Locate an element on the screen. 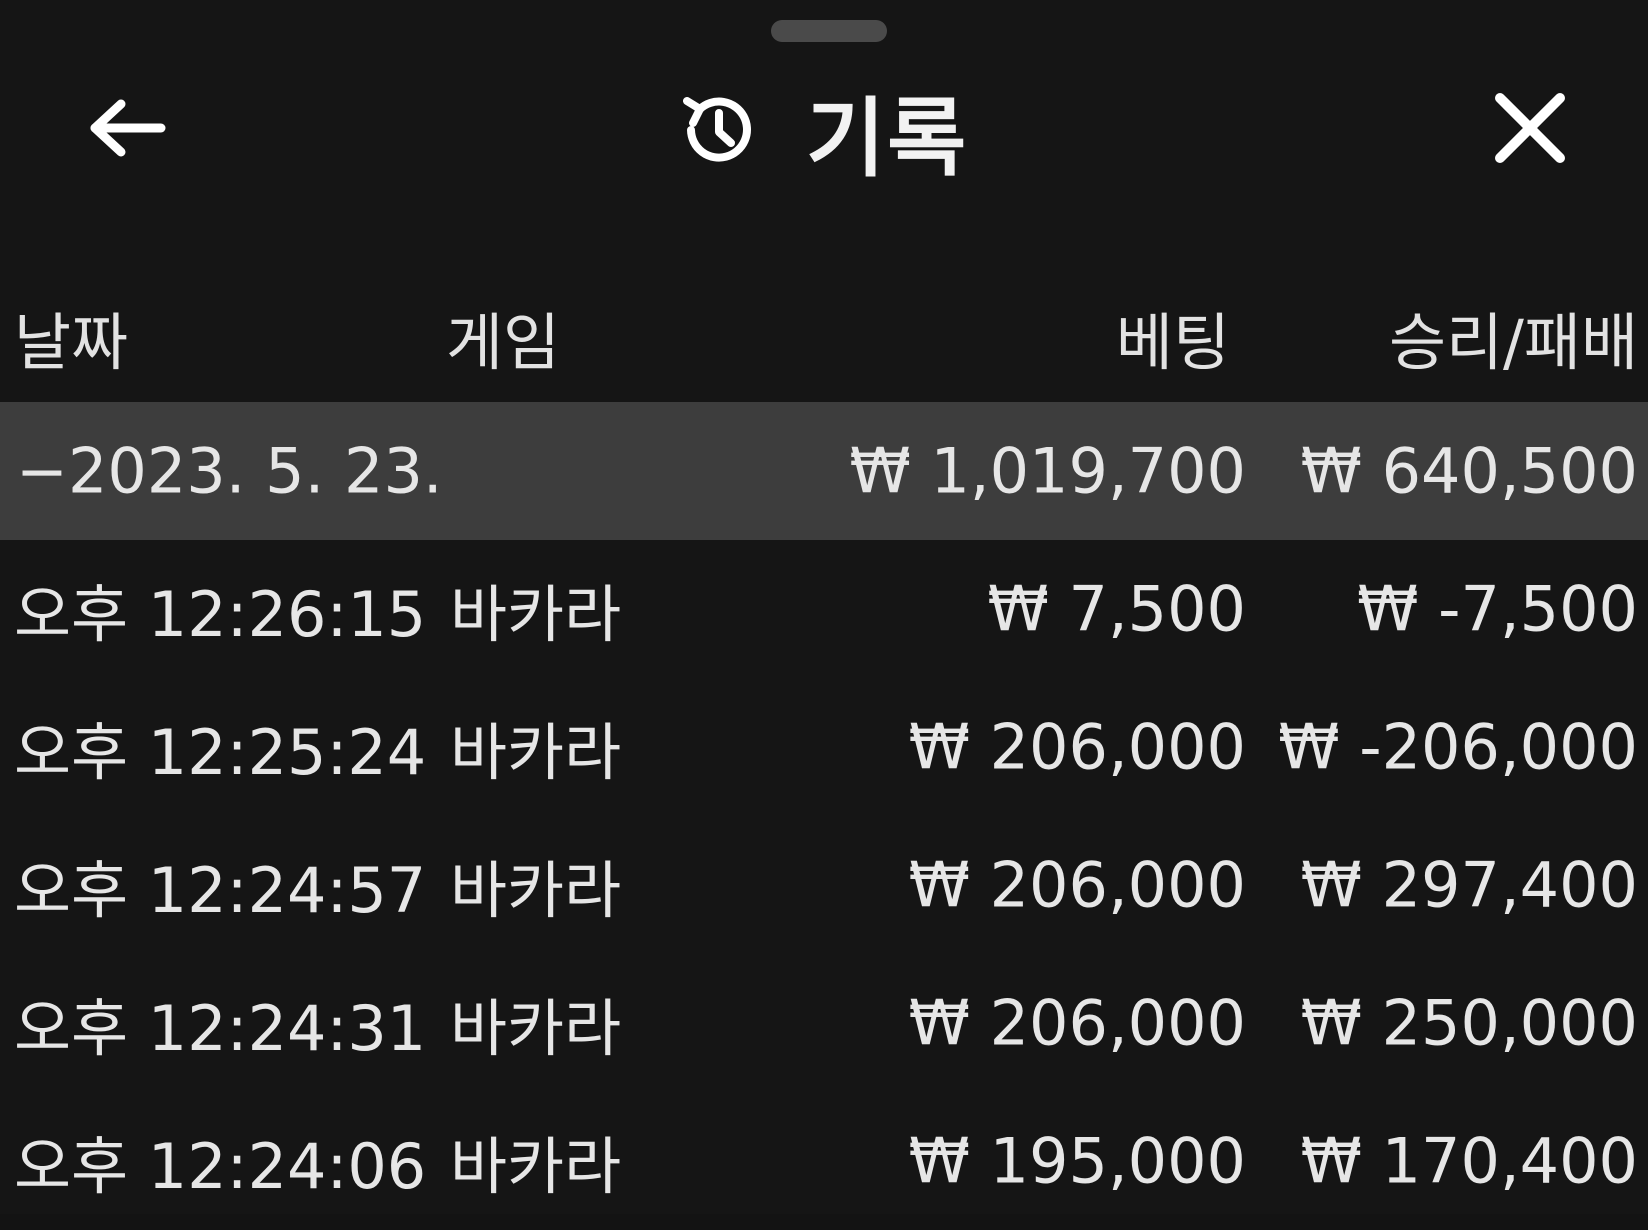 This screenshot has width=1648, height=1230. arrow-left-icon is located at coordinates (127, 130).